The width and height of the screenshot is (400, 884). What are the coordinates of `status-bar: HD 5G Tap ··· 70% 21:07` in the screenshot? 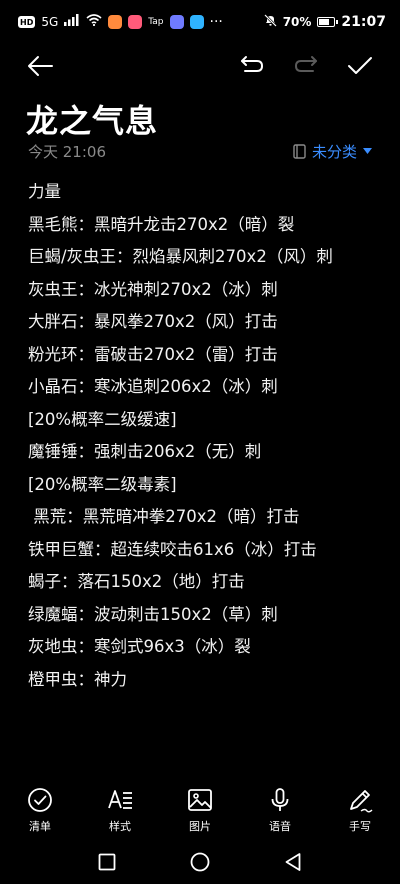 It's located at (200, 22).